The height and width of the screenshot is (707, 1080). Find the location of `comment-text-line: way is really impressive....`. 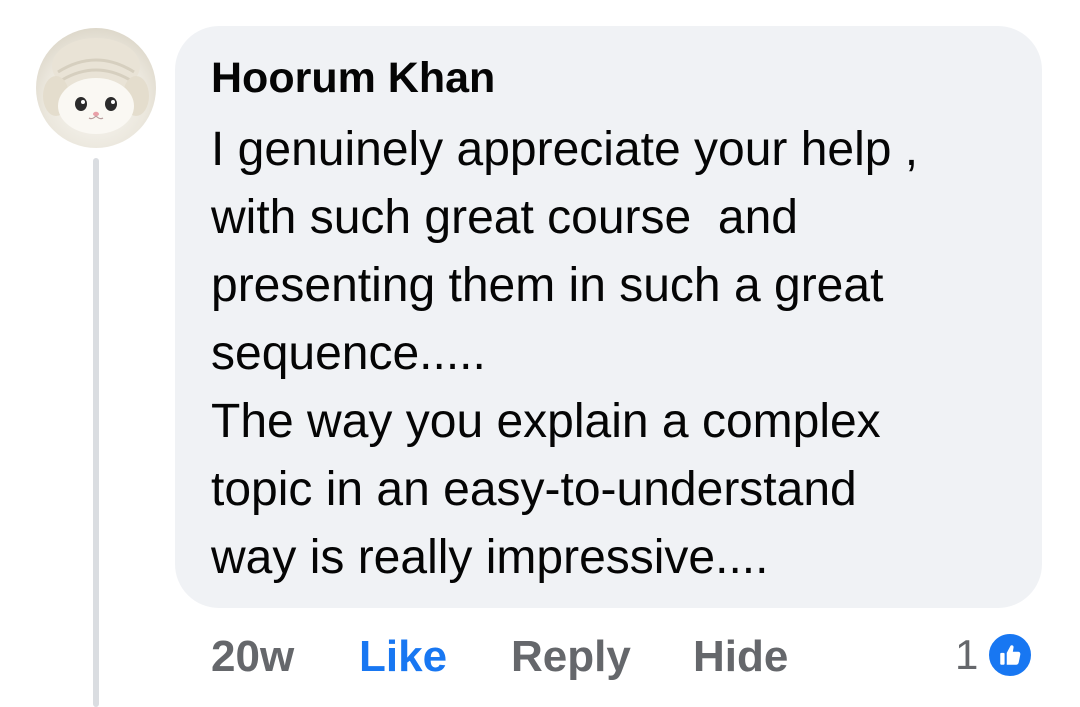

comment-text-line: way is really impressive.... is located at coordinates (490, 557).